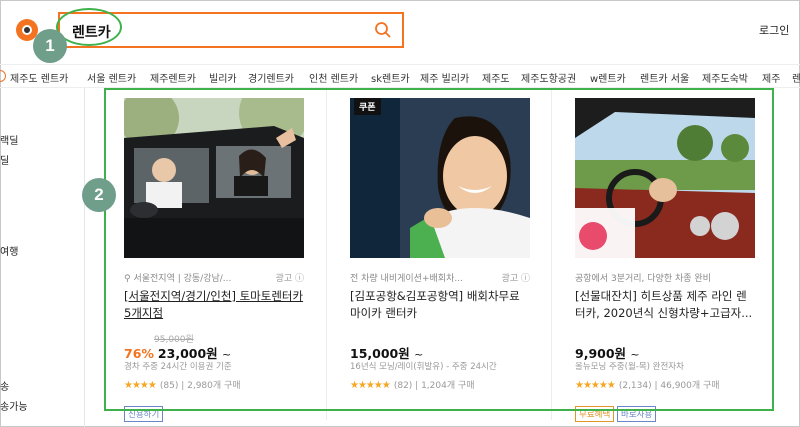 The width and height of the screenshot is (800, 427). What do you see at coordinates (725, 77) in the screenshot?
I see `keyword-link: 제주도숙박` at bounding box center [725, 77].